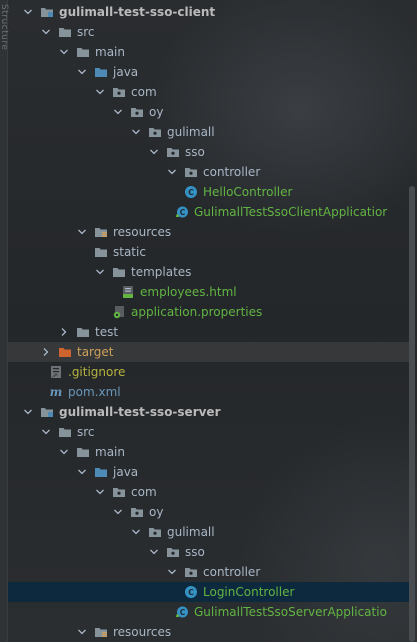 The image size is (417, 642). What do you see at coordinates (144, 492) in the screenshot?
I see `tree-item-label: com` at bounding box center [144, 492].